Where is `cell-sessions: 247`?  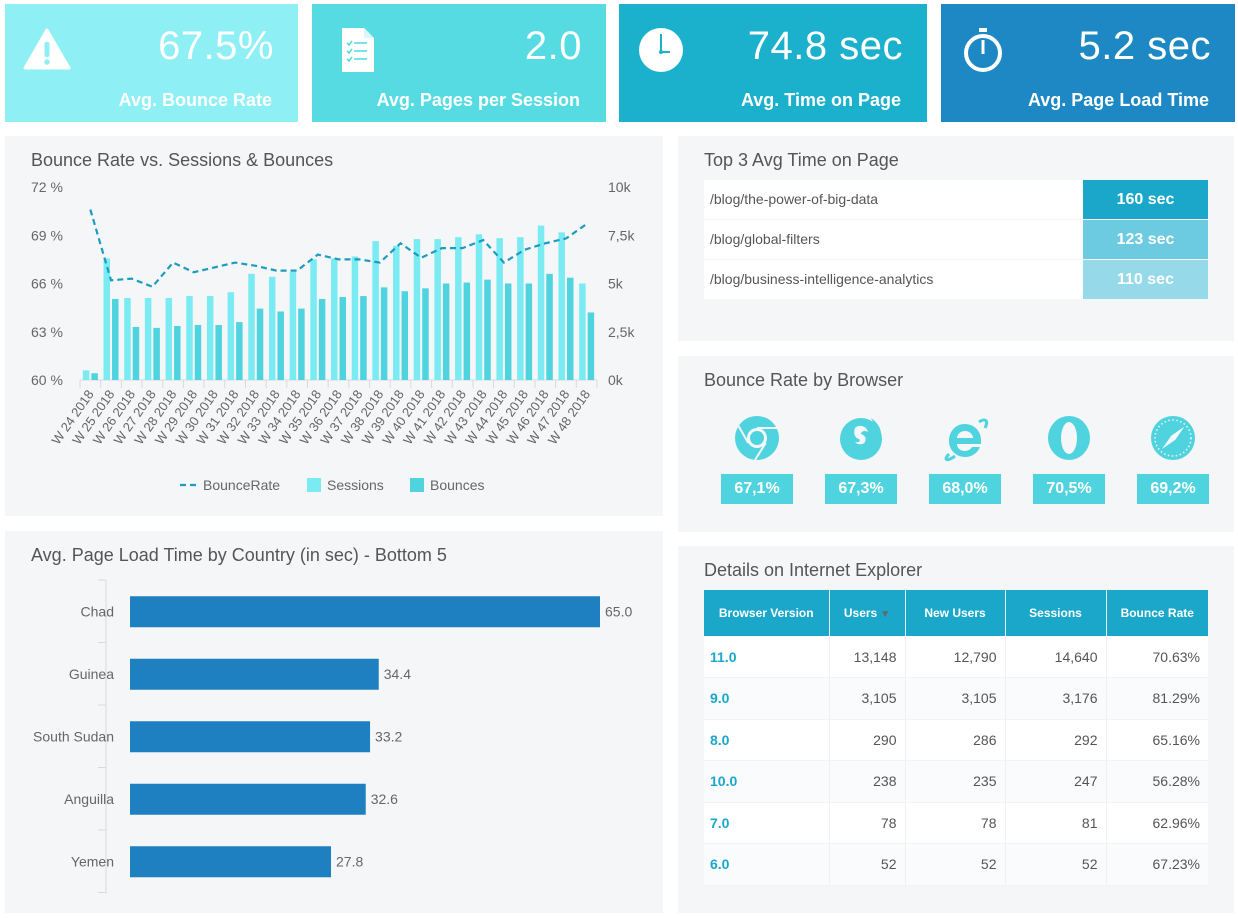 cell-sessions: 247 is located at coordinates (1056, 781).